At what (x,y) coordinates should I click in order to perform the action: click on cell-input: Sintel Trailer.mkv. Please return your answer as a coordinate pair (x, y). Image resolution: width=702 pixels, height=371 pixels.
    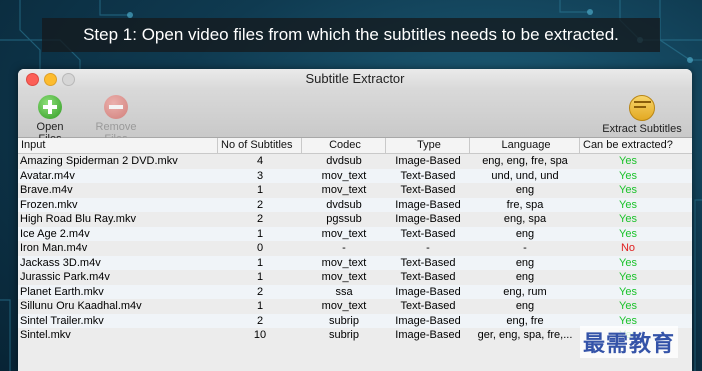
    Looking at the image, I should click on (62, 320).